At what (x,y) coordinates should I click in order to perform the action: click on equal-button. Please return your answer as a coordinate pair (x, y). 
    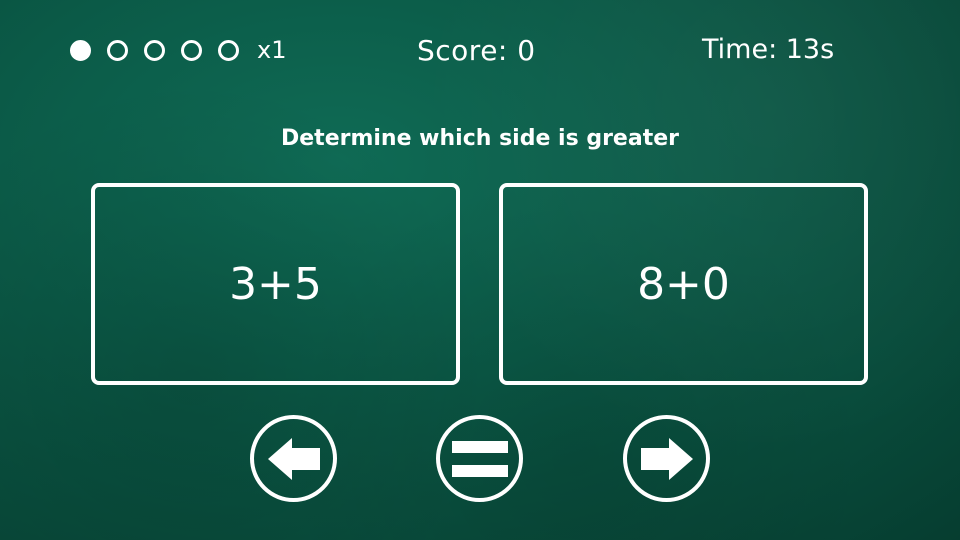
    Looking at the image, I should click on (479, 458).